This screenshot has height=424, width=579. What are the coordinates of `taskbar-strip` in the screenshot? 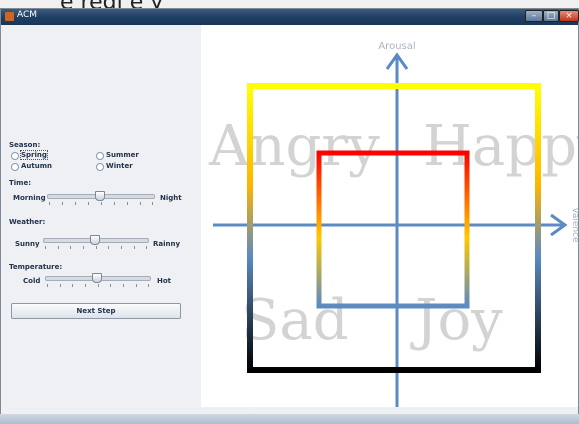 It's located at (289, 419).